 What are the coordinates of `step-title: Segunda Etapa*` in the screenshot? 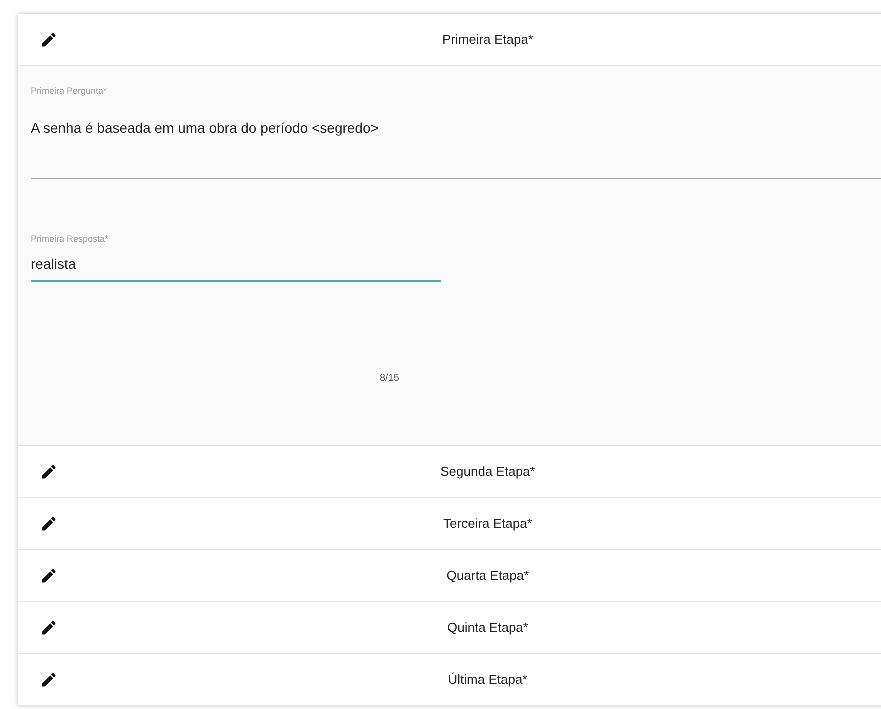 It's located at (488, 471).